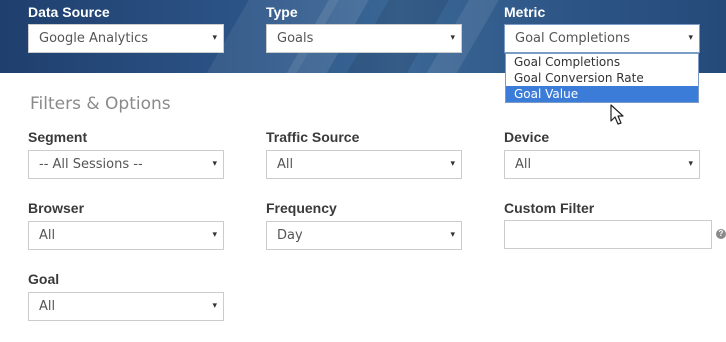 The width and height of the screenshot is (726, 342). Describe the element at coordinates (602, 94) in the screenshot. I see `metric-option-goal-value: Goal Value` at that location.